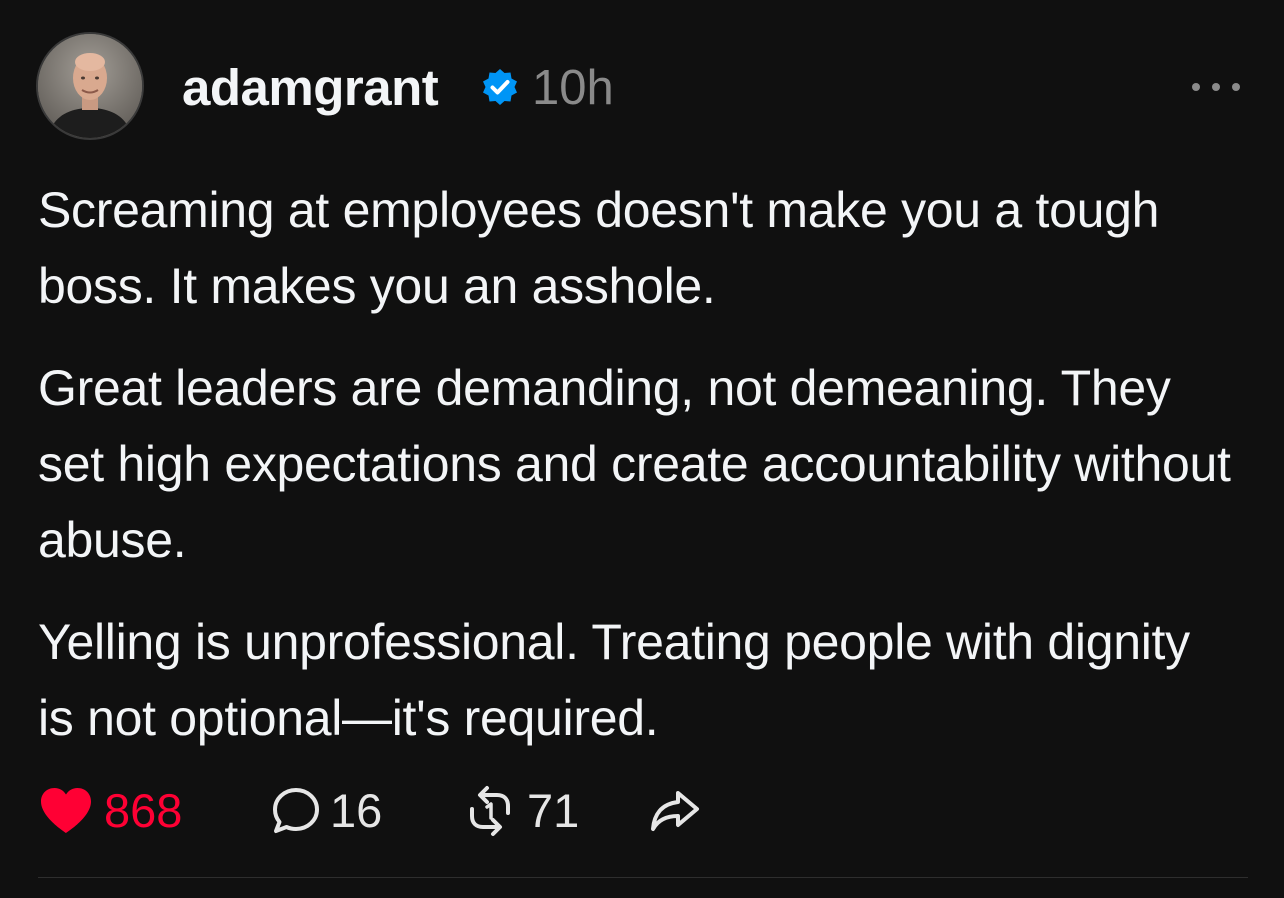 The width and height of the screenshot is (1284, 898). I want to click on verified-badge-icon, so click(500, 87).